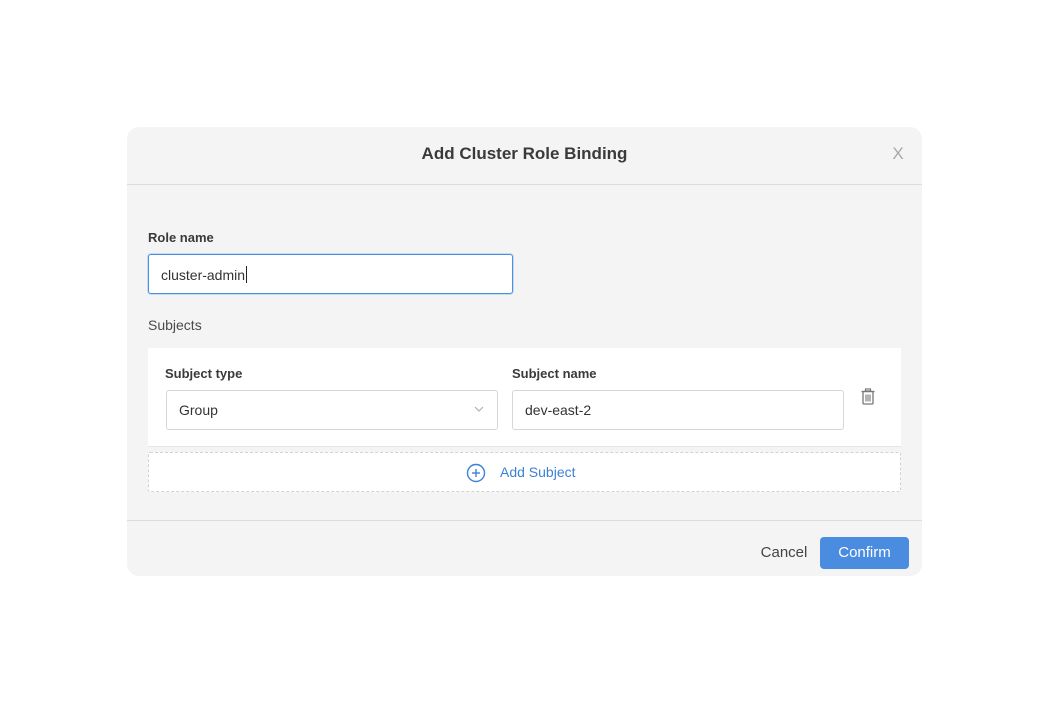 This screenshot has height=703, width=1049. What do you see at coordinates (864, 553) in the screenshot?
I see `confirm-button: Confirm` at bounding box center [864, 553].